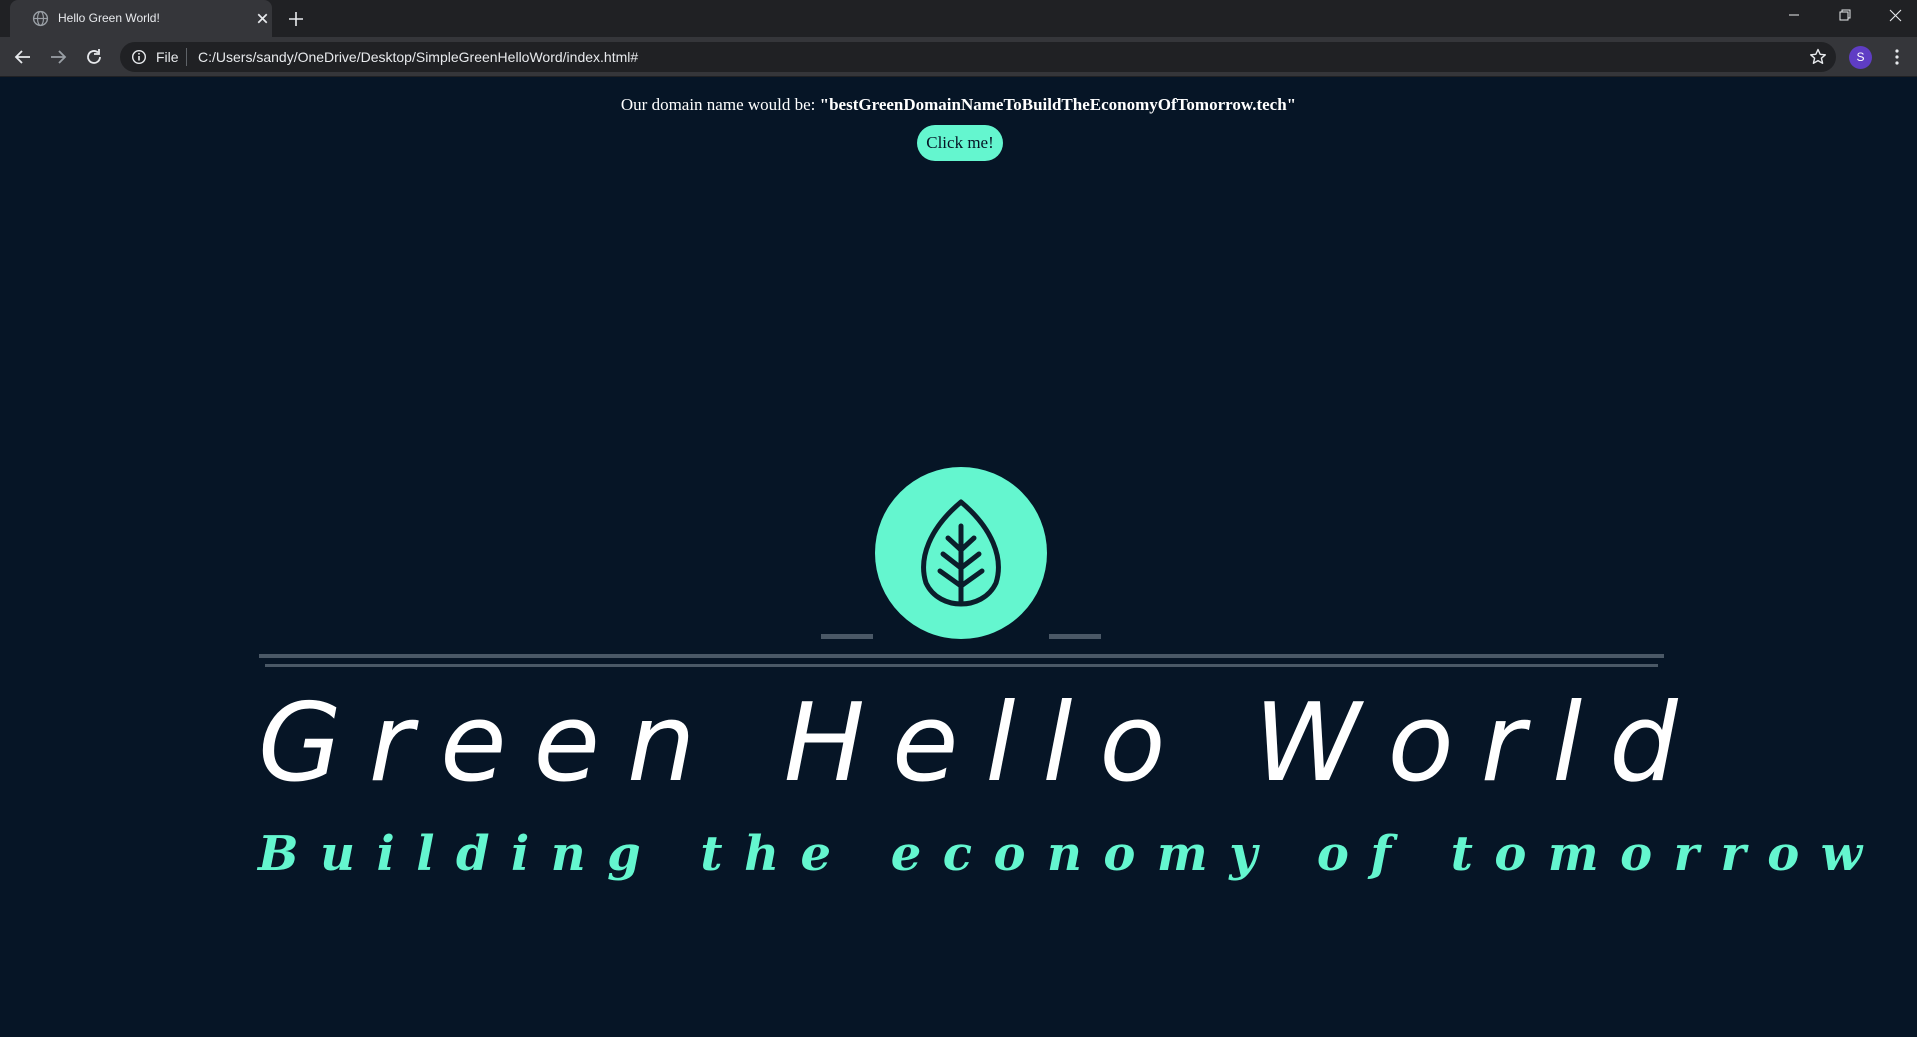  What do you see at coordinates (847, 636) in the screenshot?
I see `logo-dash-left` at bounding box center [847, 636].